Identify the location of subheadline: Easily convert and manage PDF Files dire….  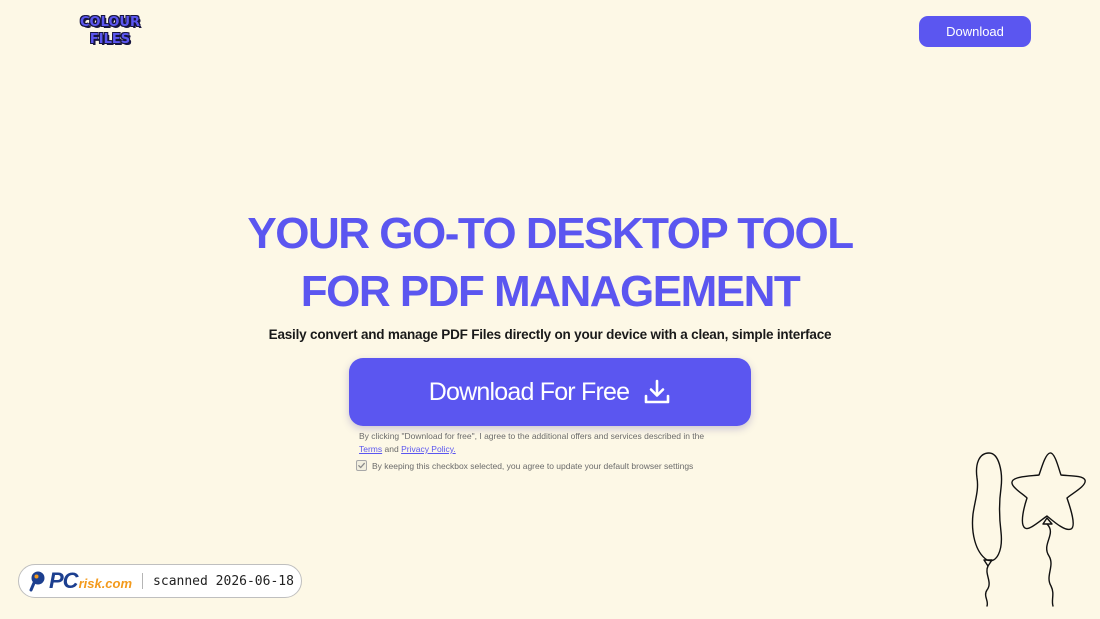
(550, 334).